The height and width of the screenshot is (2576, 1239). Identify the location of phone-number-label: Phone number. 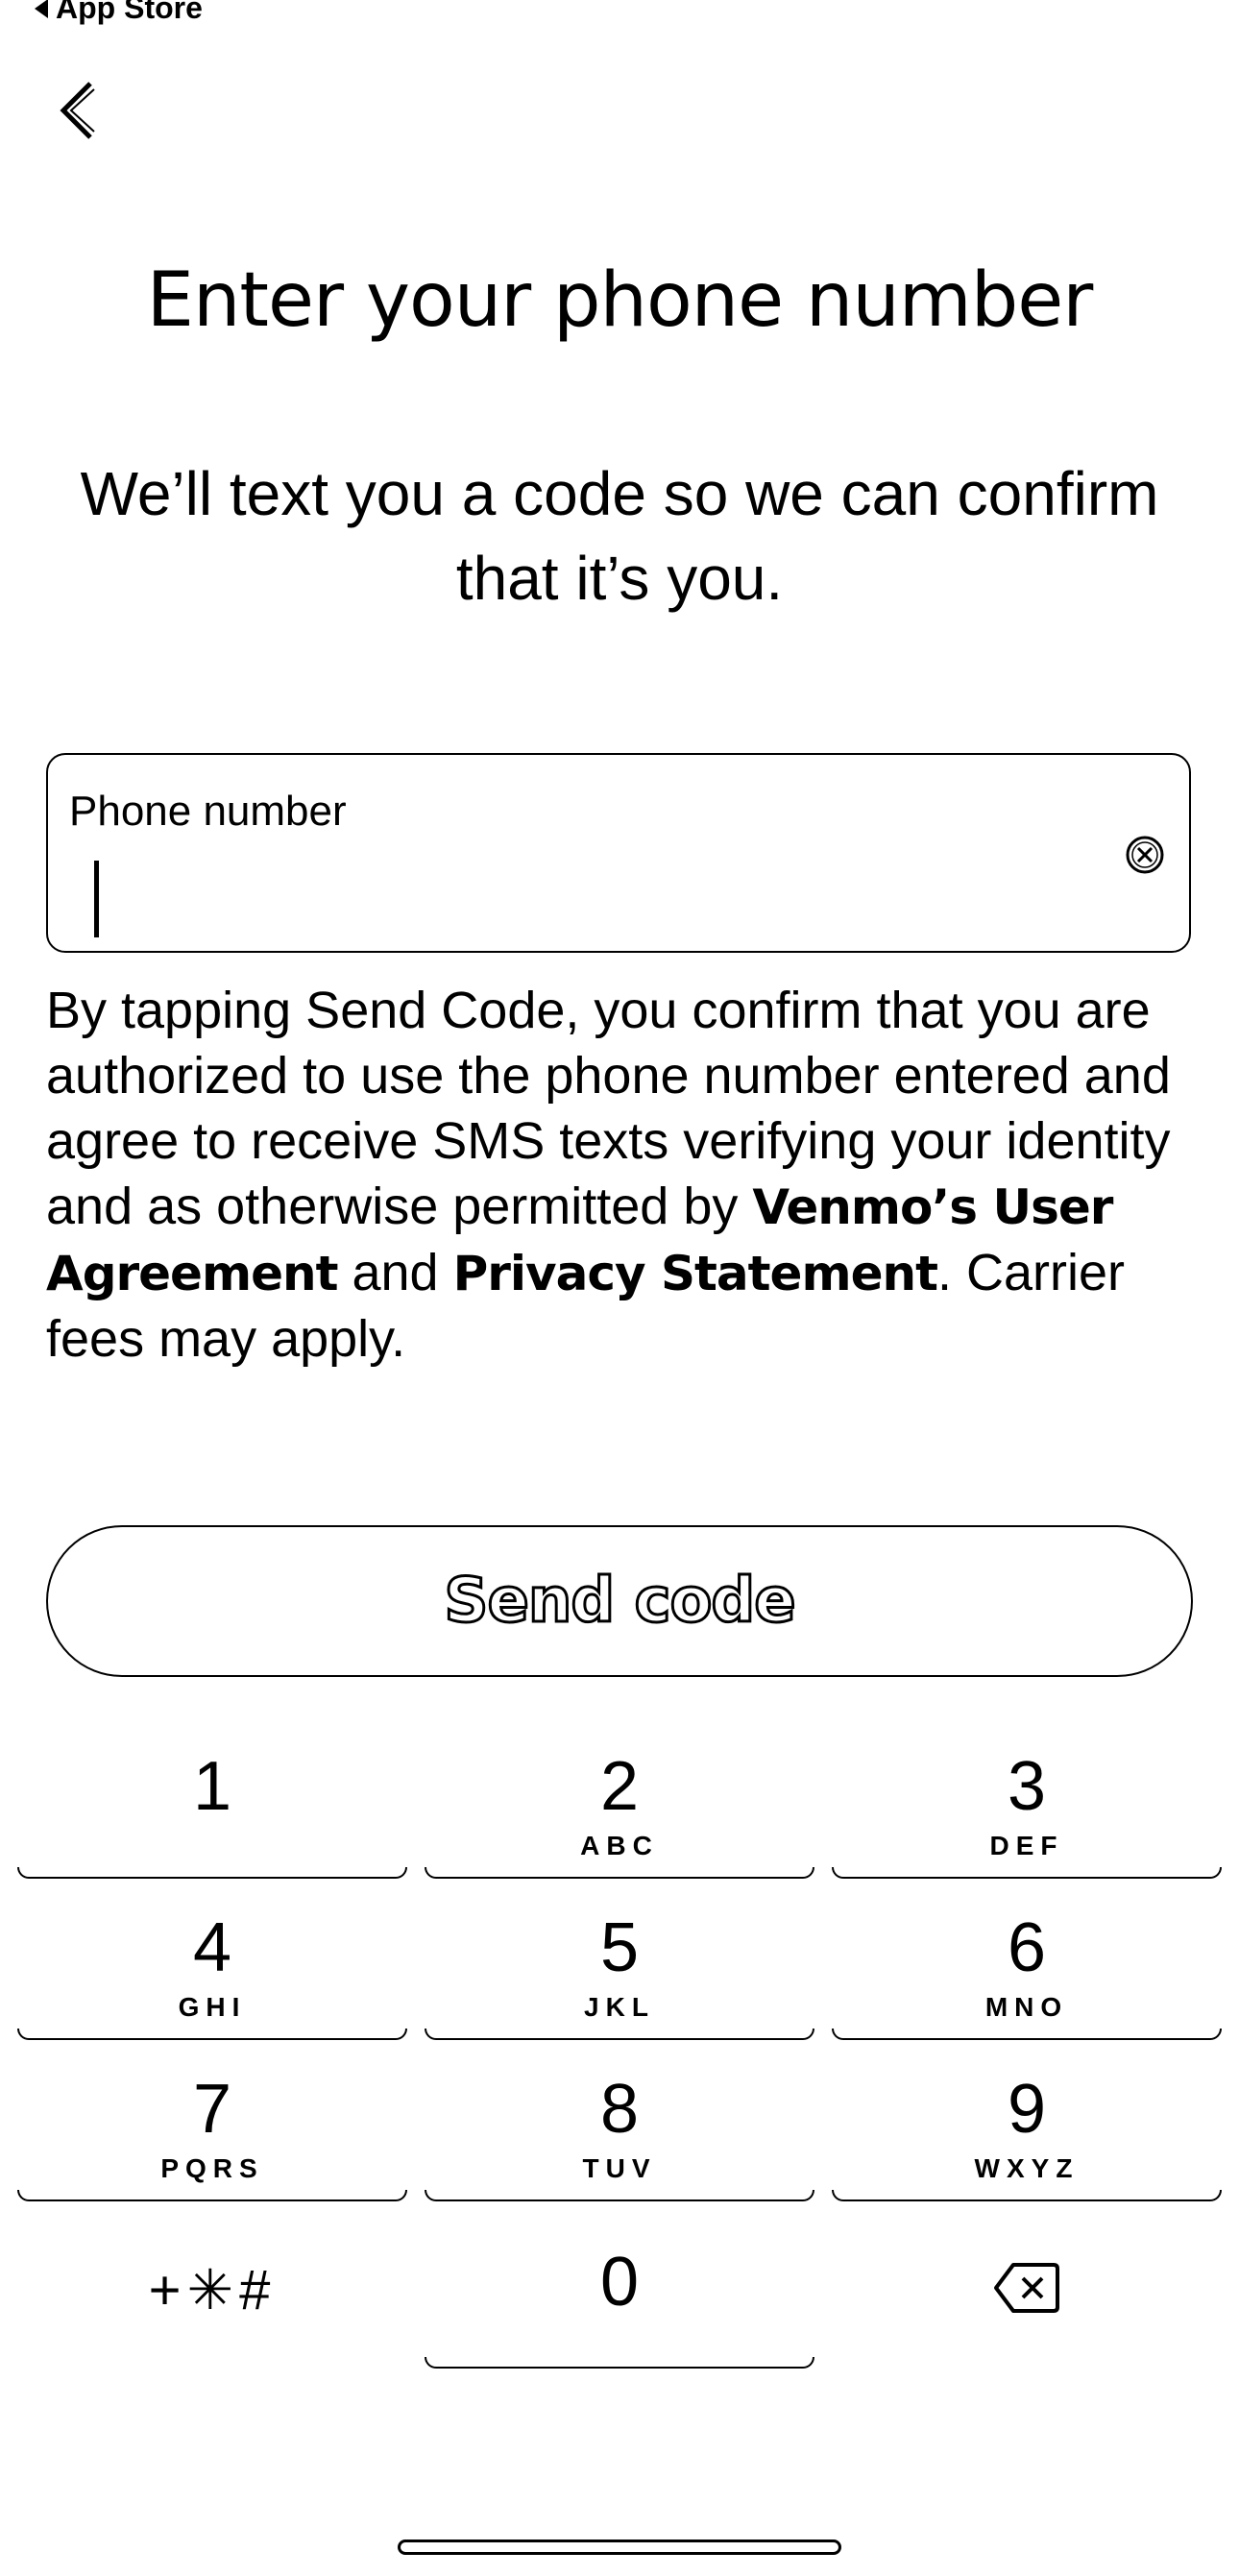
(208, 811).